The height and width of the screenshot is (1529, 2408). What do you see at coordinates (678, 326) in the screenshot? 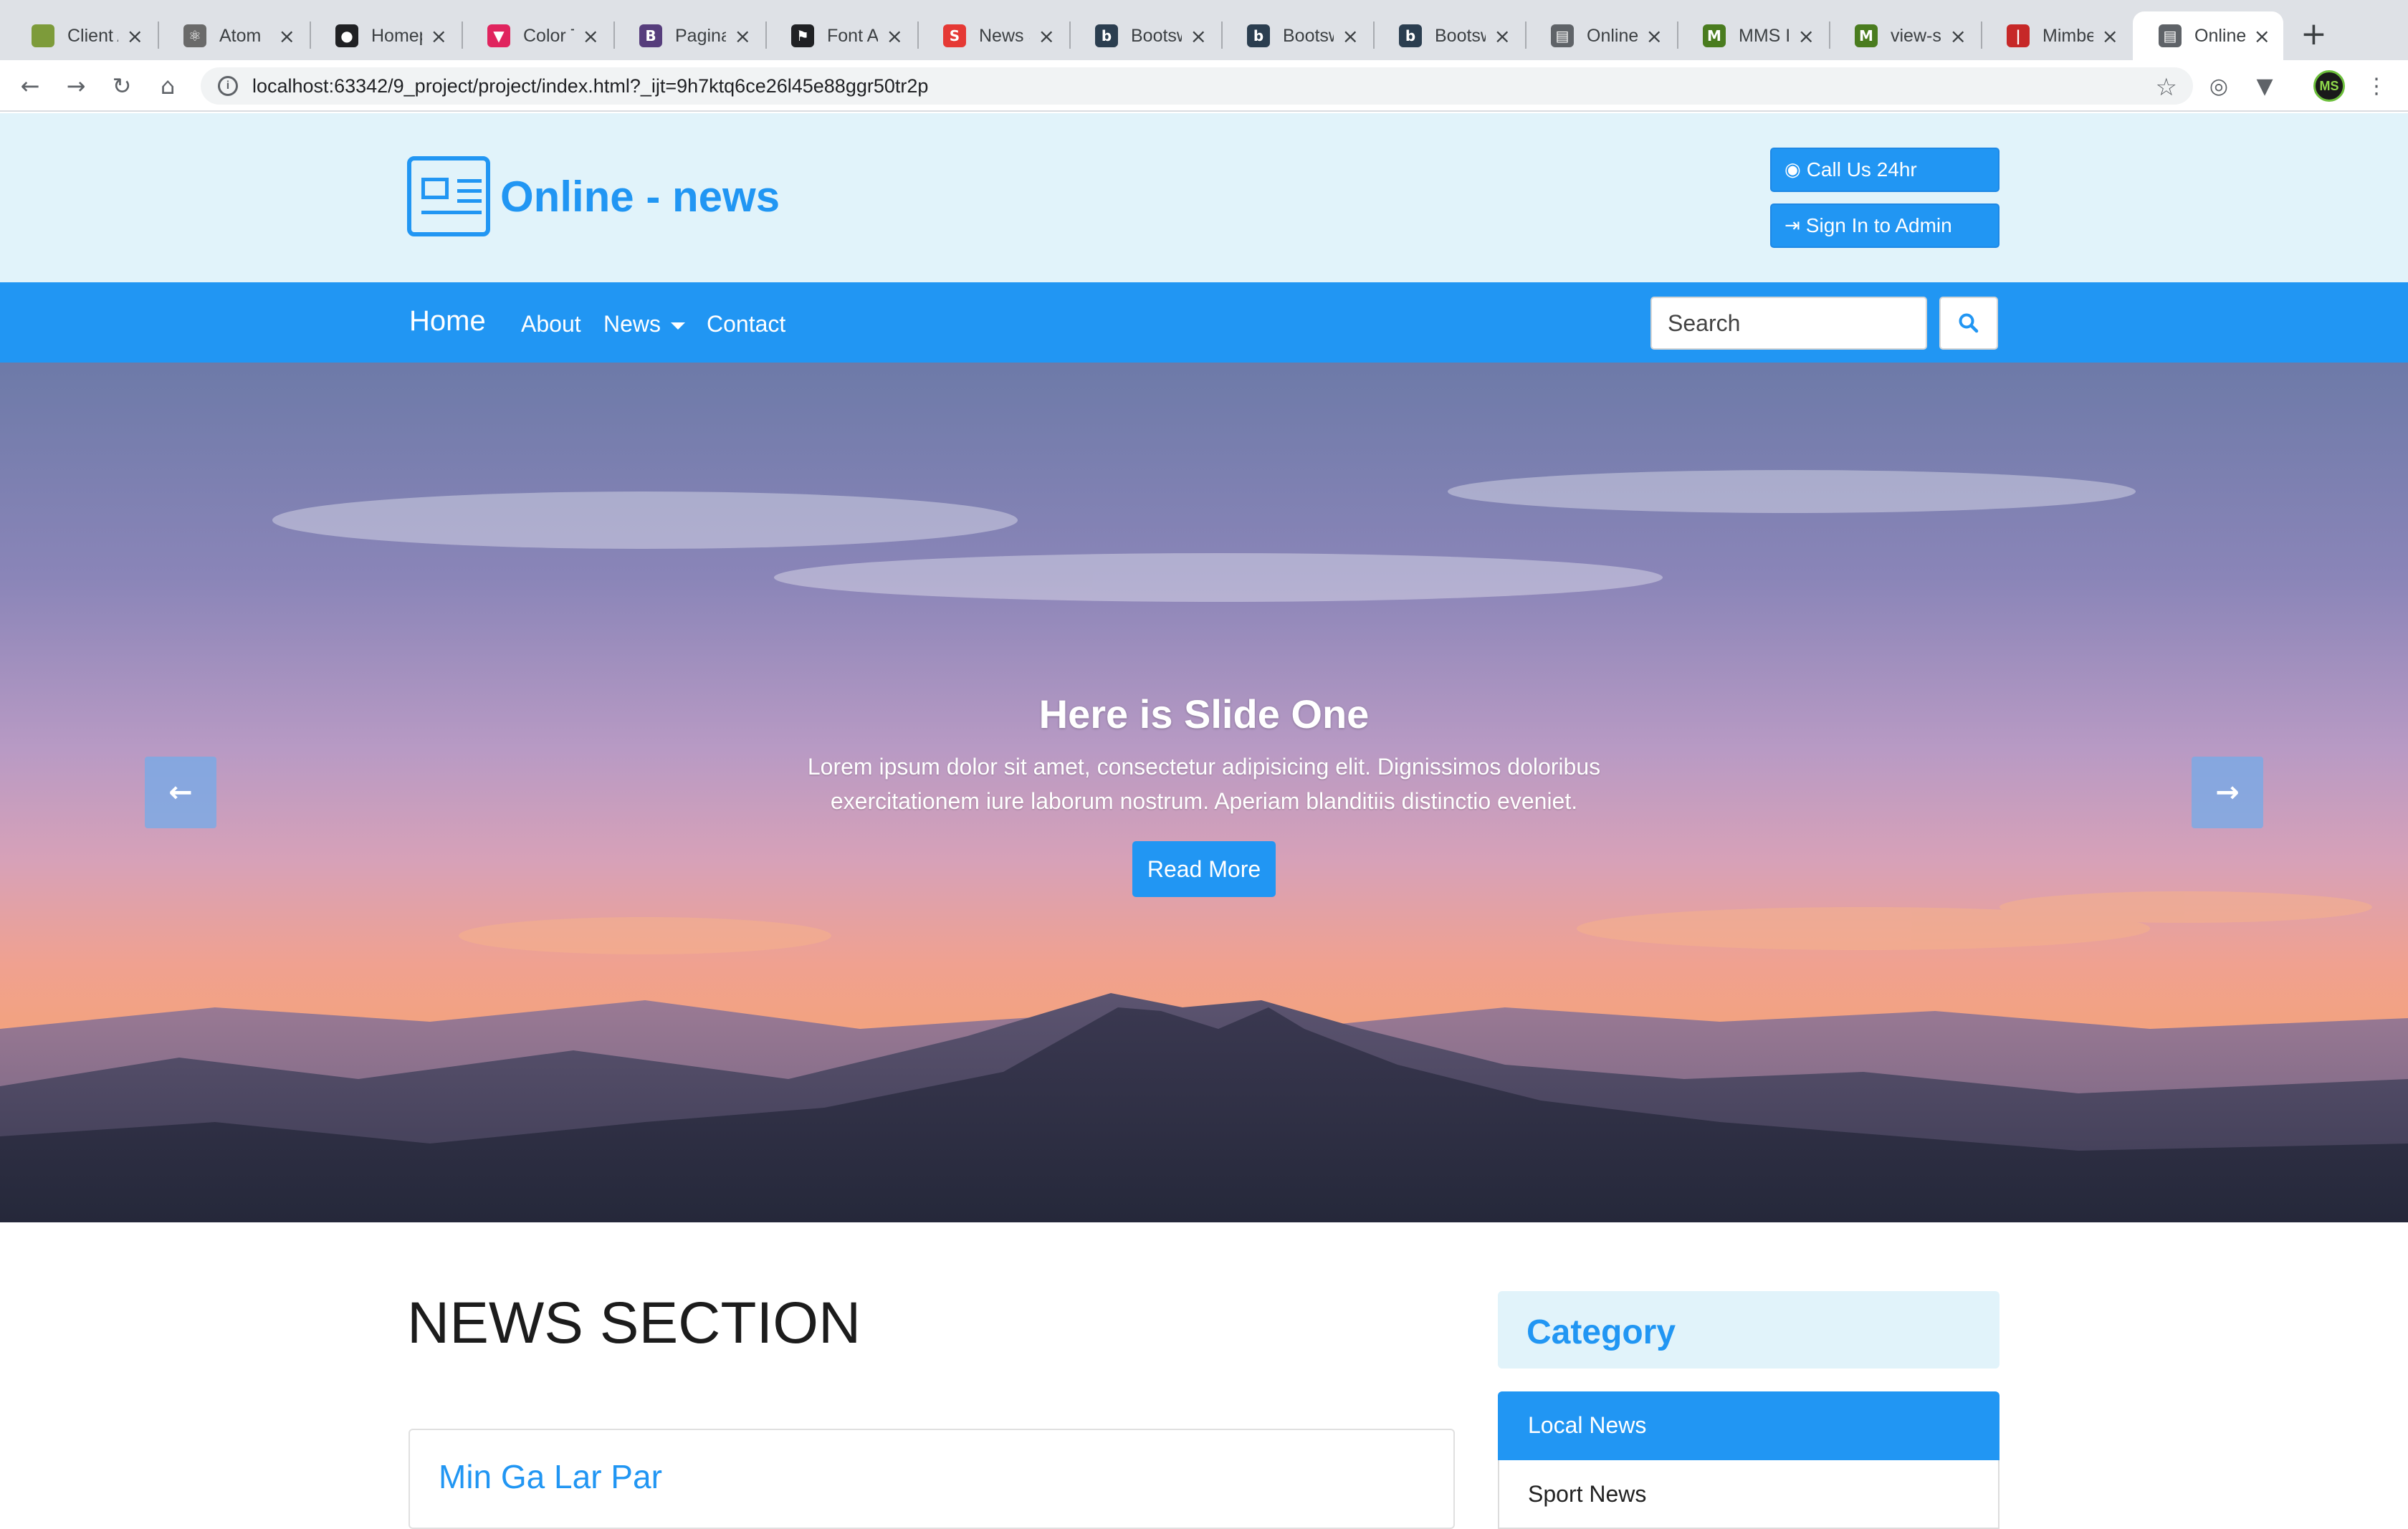
I see `caret-down-icon` at bounding box center [678, 326].